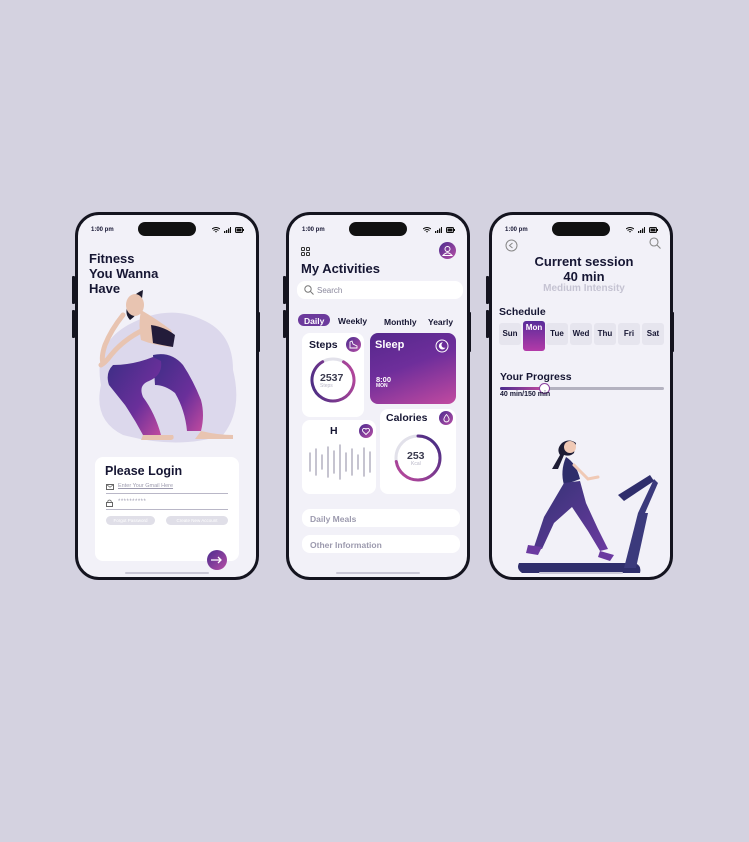 Image resolution: width=749 pixels, height=842 pixels. I want to click on day-fri: Fri, so click(629, 334).